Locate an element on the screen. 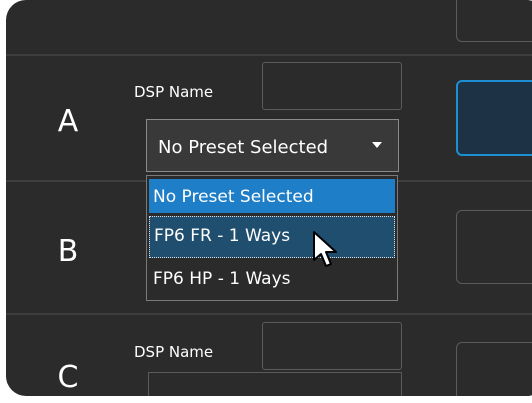  preset-select: No Preset Selected is located at coordinates (272, 145).